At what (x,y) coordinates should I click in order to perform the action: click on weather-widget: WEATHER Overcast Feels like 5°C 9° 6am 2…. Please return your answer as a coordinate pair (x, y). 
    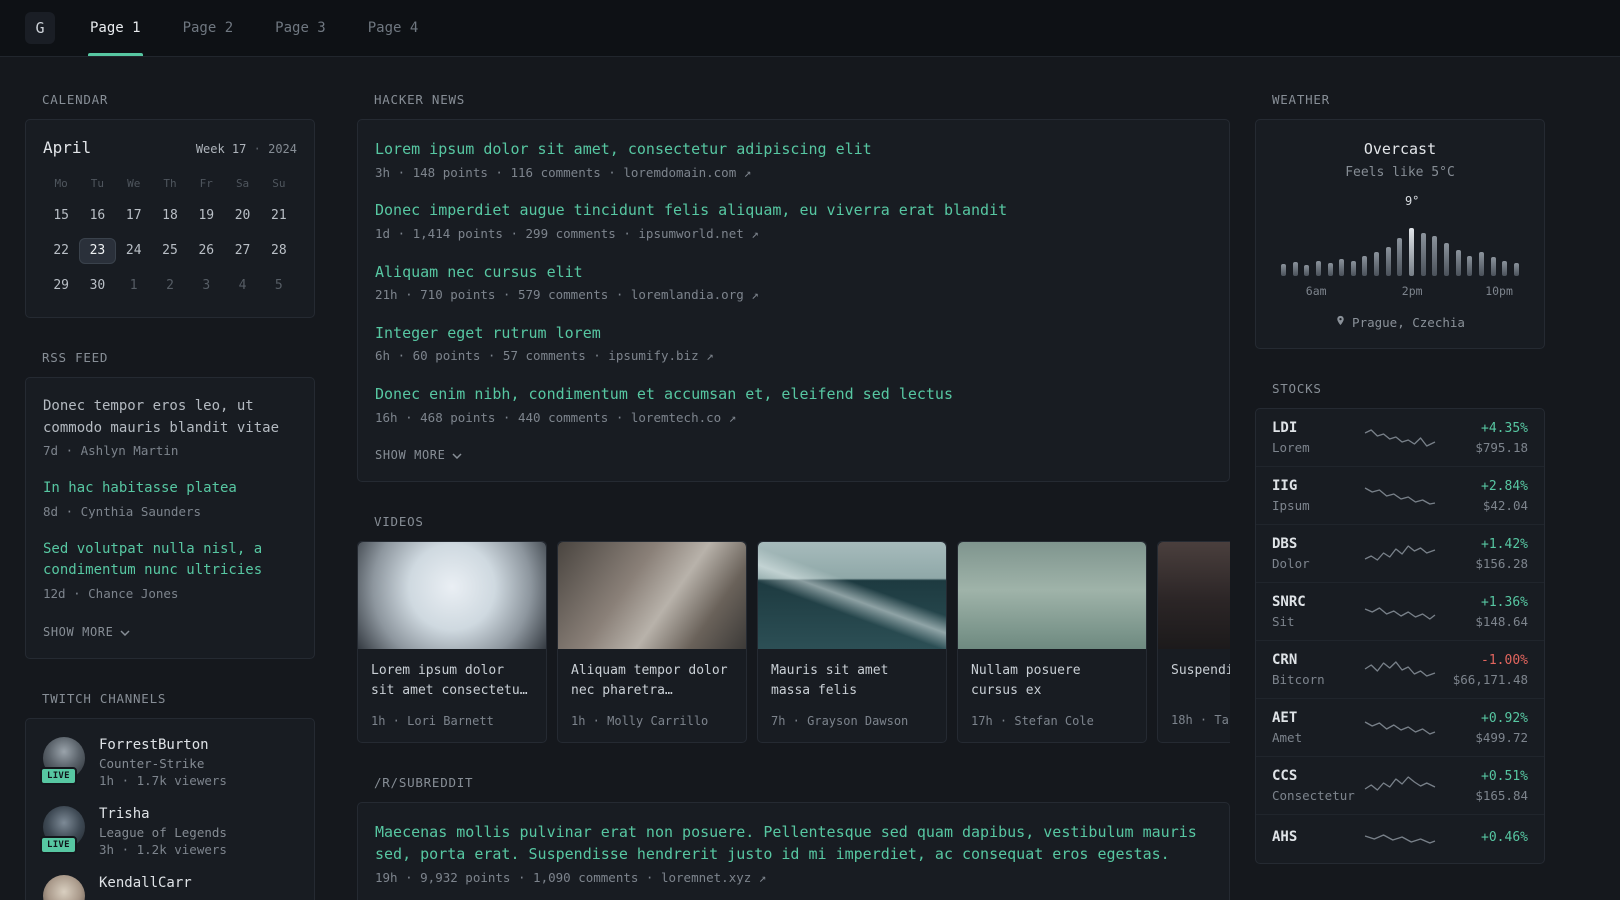
    Looking at the image, I should click on (1400, 220).